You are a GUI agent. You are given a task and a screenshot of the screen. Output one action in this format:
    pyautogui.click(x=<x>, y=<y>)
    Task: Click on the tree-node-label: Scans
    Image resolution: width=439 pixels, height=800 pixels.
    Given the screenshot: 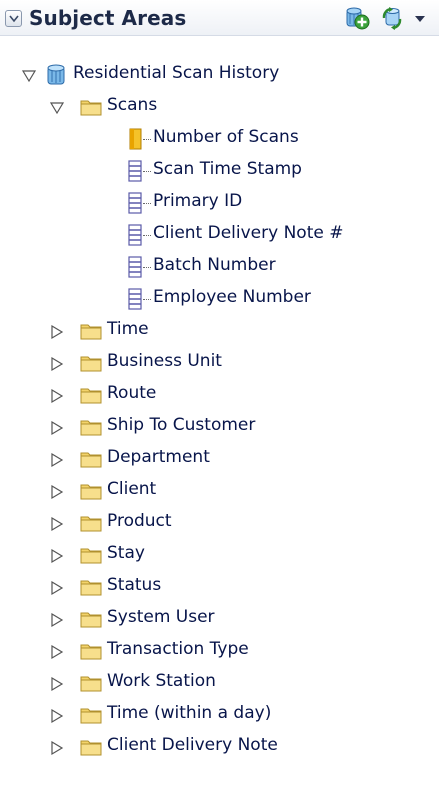 What is the action you would take?
    pyautogui.click(x=132, y=105)
    